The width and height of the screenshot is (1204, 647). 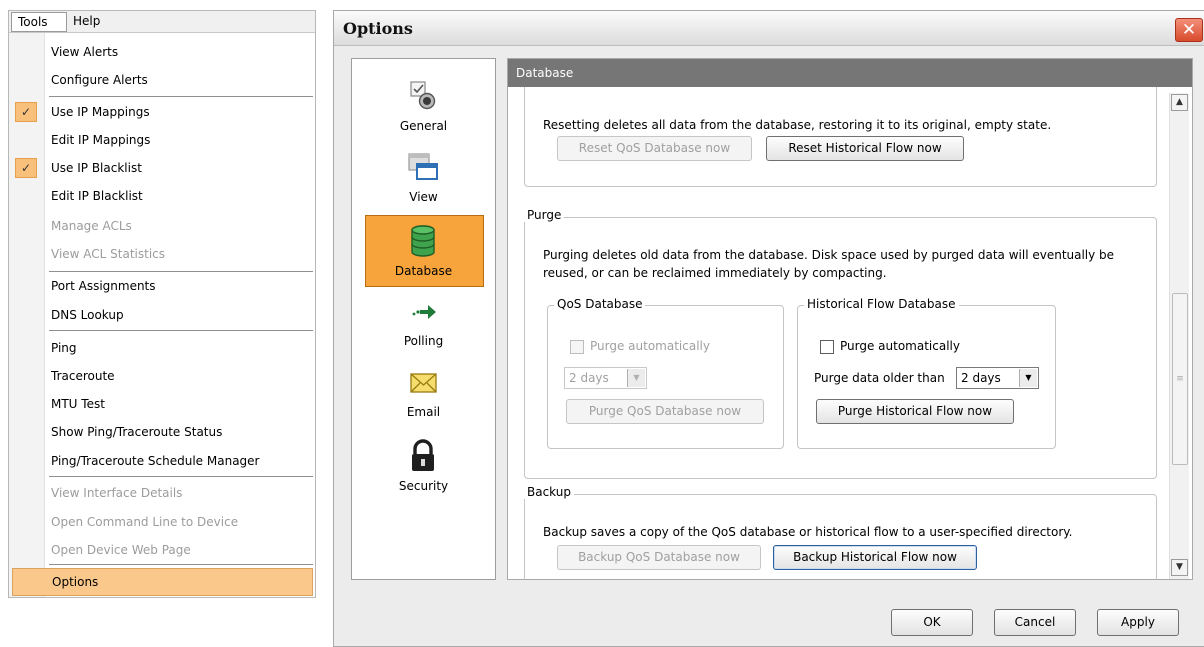 What do you see at coordinates (121, 550) in the screenshot?
I see `menu-item-open-device-web-page: Open Device Web Page` at bounding box center [121, 550].